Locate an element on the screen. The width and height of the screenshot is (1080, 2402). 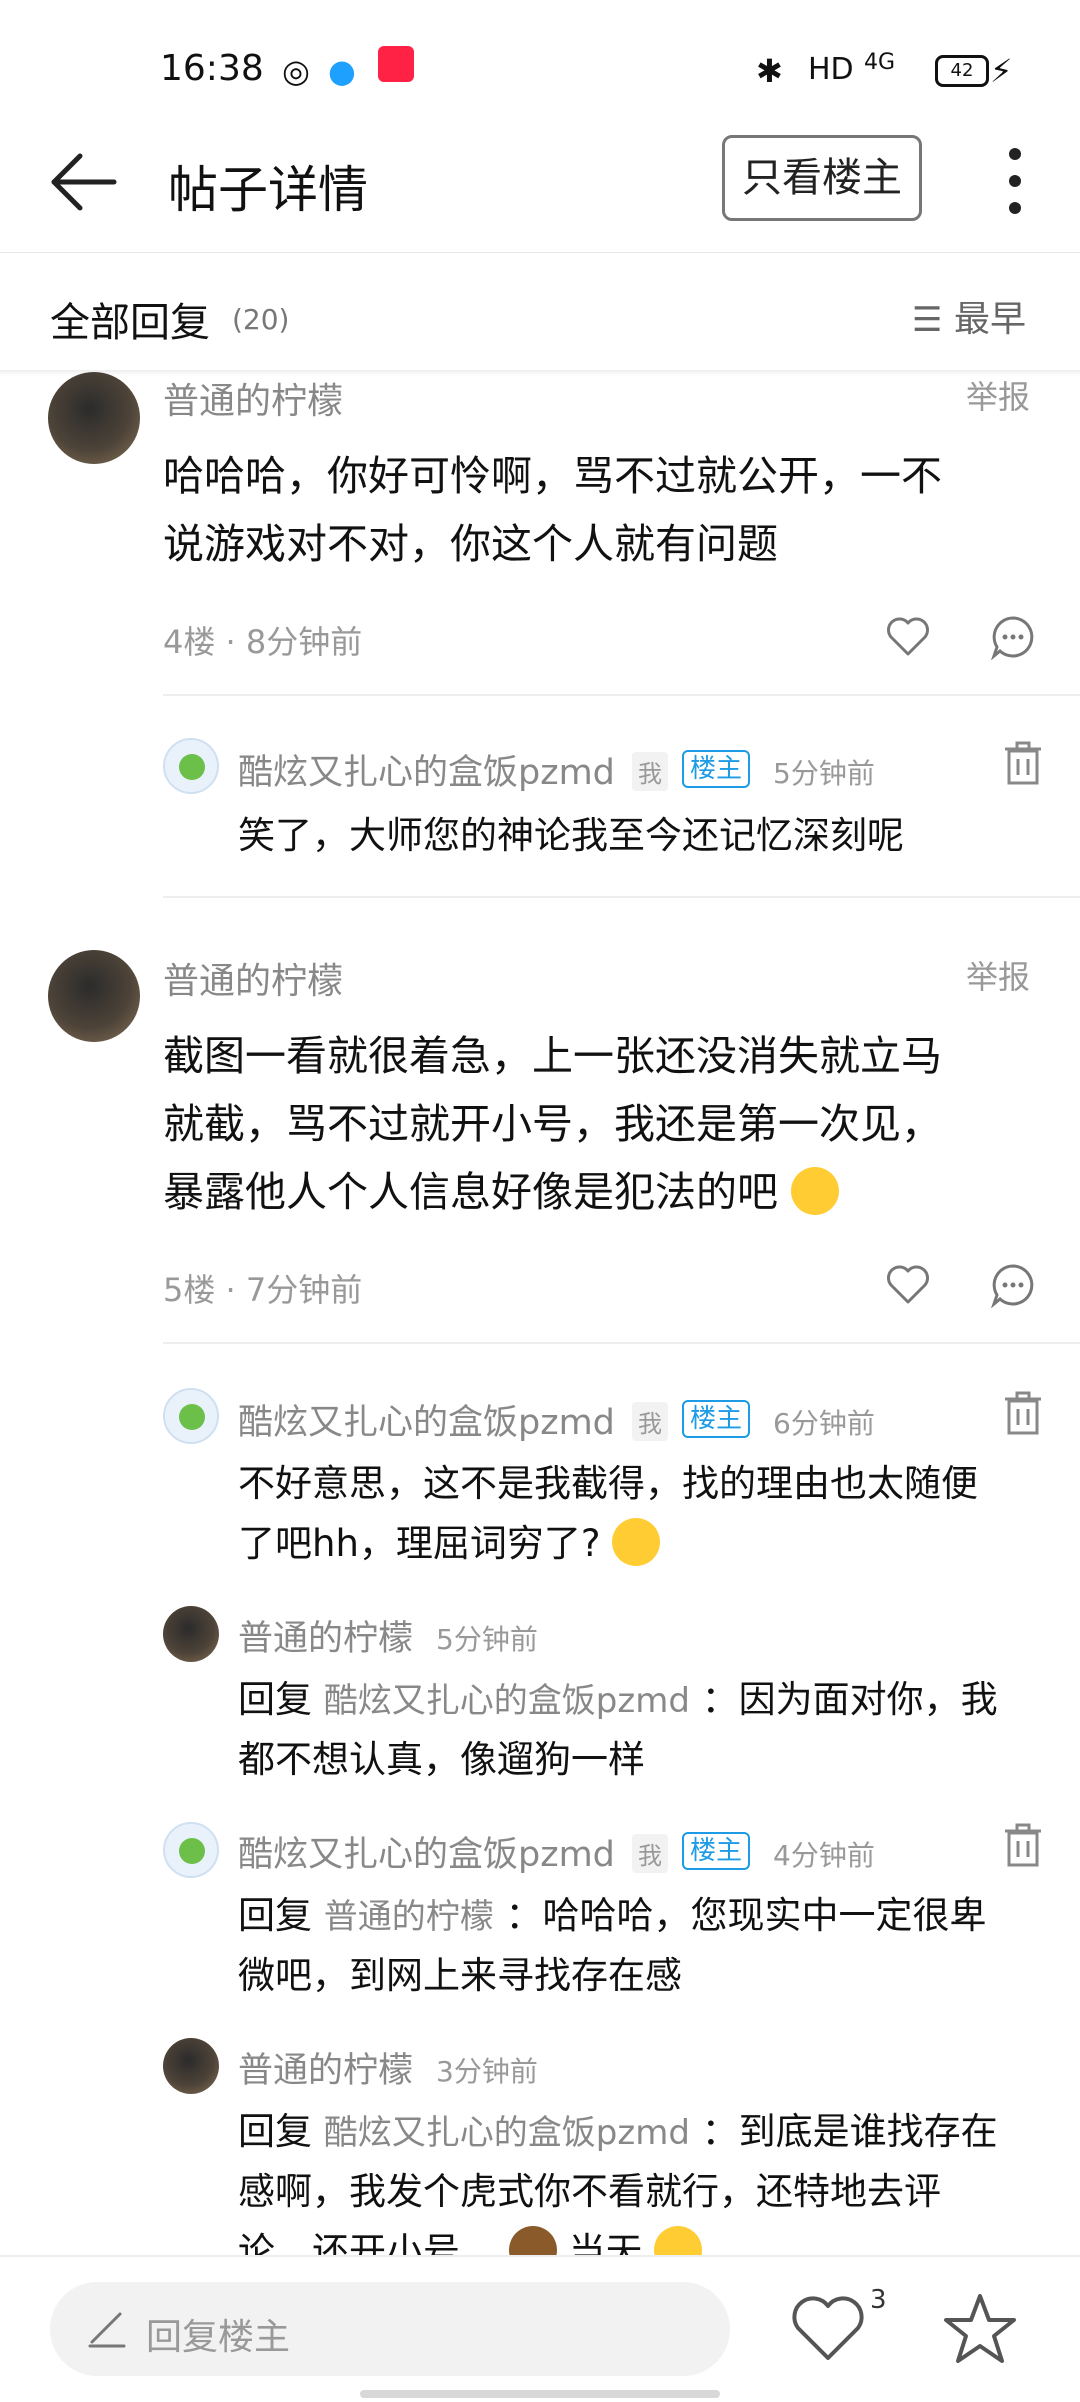
charging-icon: ⚡ is located at coordinates (1001, 71).